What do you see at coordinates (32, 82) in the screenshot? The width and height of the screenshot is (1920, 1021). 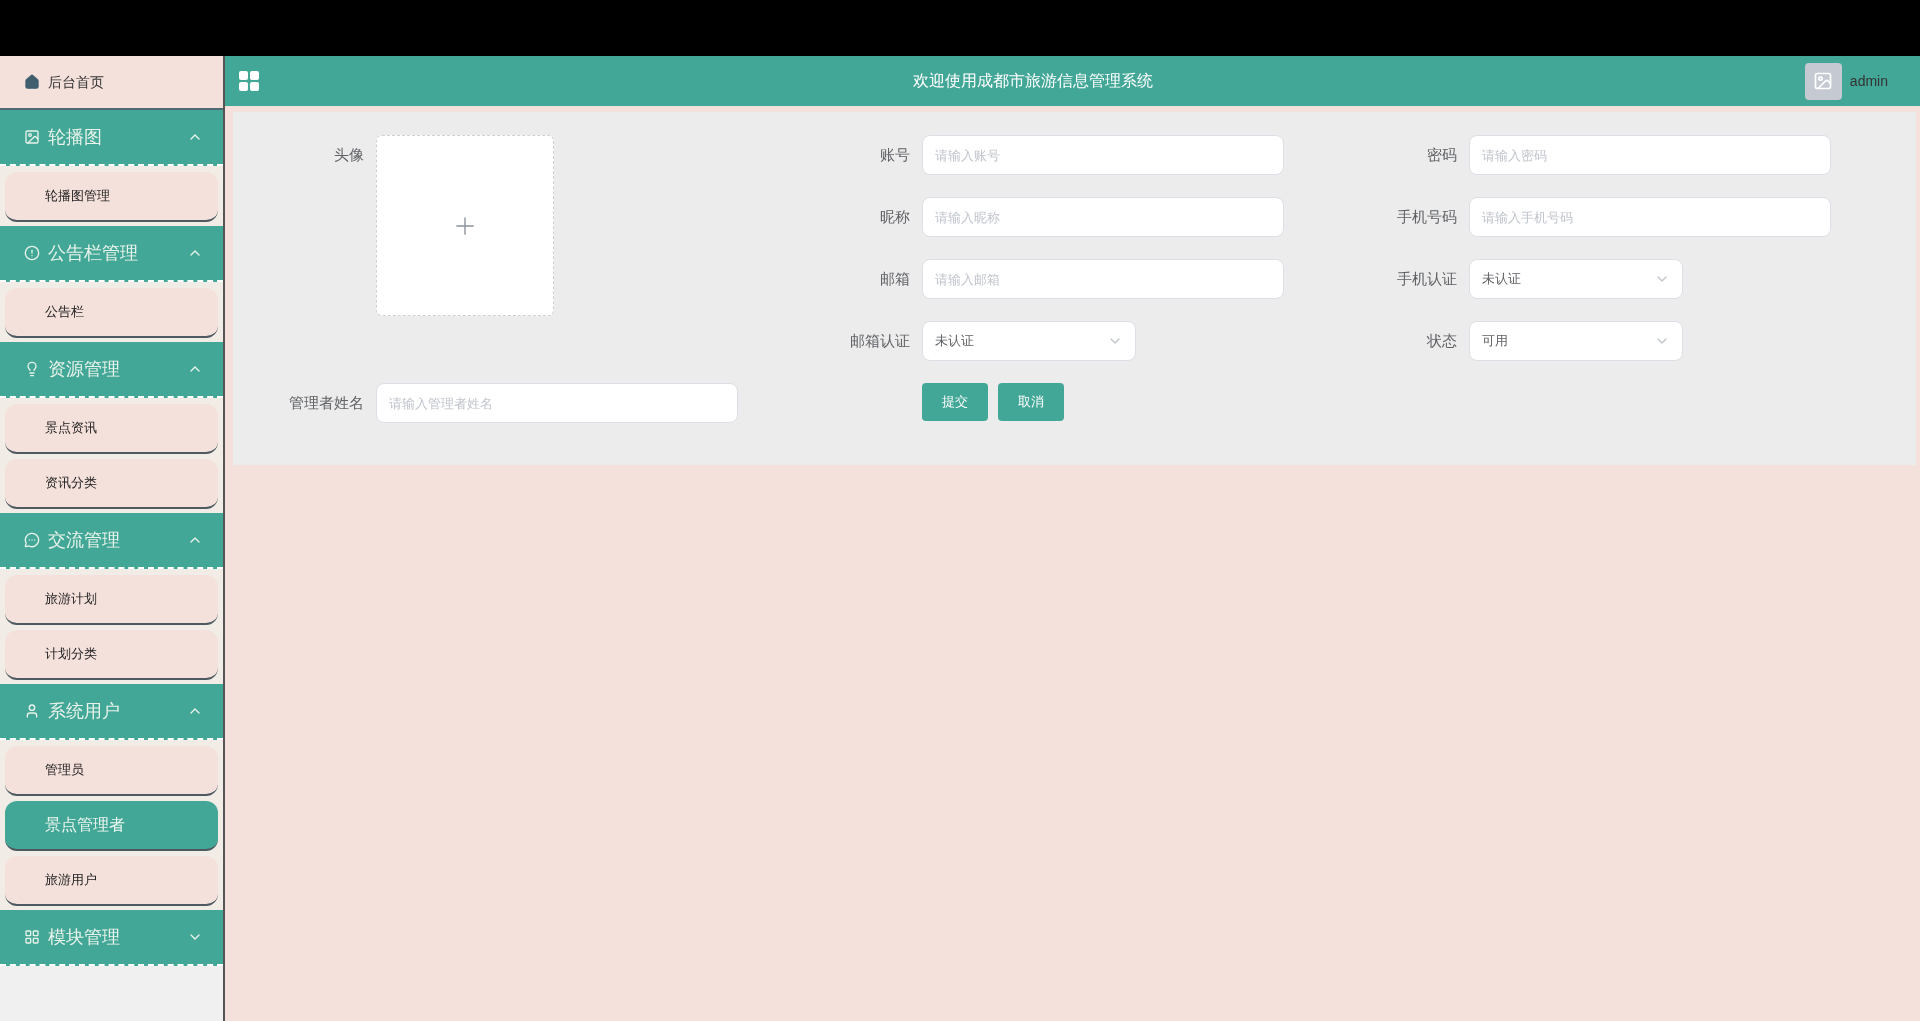 I see `home-icon` at bounding box center [32, 82].